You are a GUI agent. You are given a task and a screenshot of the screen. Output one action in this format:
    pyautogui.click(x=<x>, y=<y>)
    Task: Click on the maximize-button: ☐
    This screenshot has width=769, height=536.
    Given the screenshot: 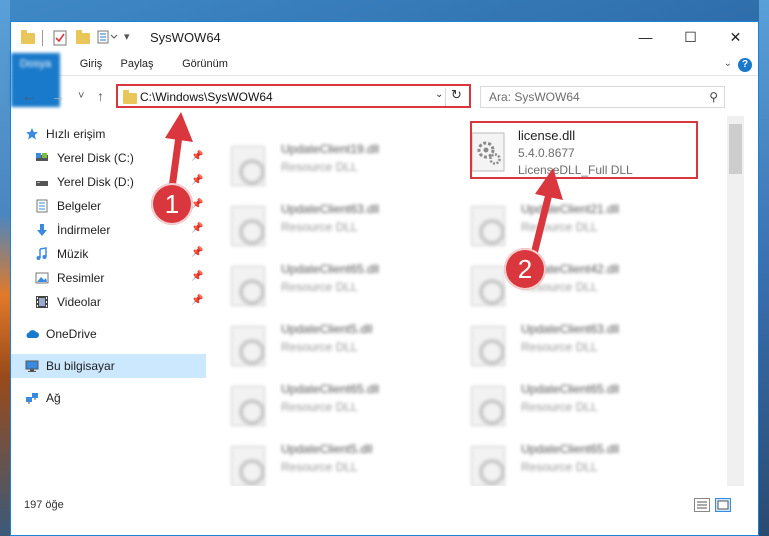 What is the action you would take?
    pyautogui.click(x=690, y=37)
    